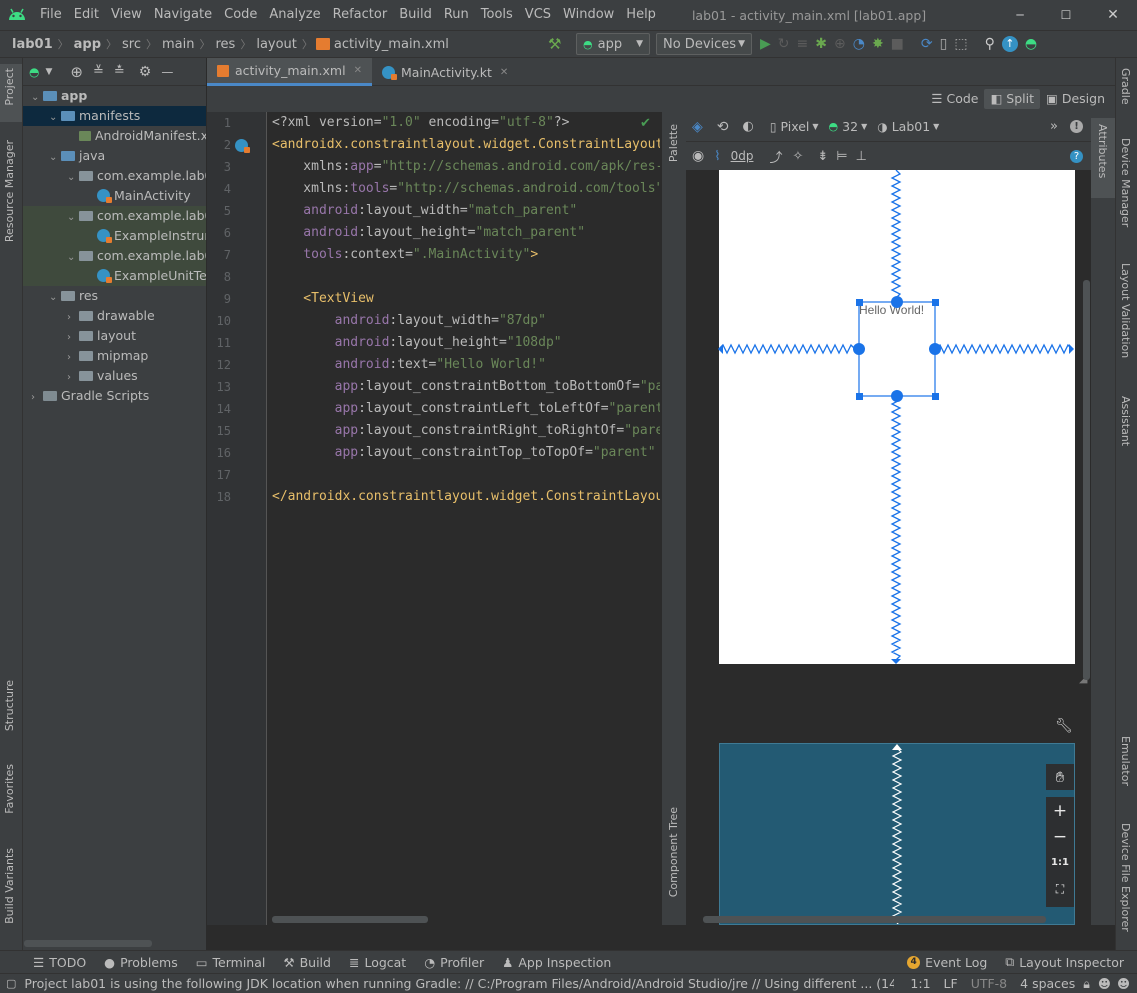 Image resolution: width=1137 pixels, height=993 pixels. Describe the element at coordinates (114, 97) in the screenshot. I see `tree-item: ⌄ app` at that location.